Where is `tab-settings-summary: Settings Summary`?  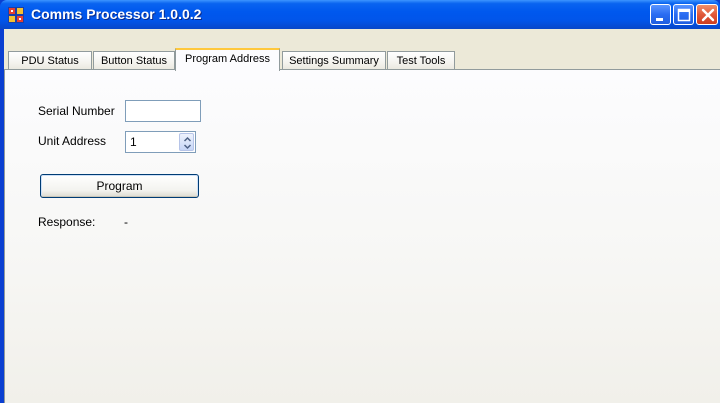
tab-settings-summary: Settings Summary is located at coordinates (334, 60).